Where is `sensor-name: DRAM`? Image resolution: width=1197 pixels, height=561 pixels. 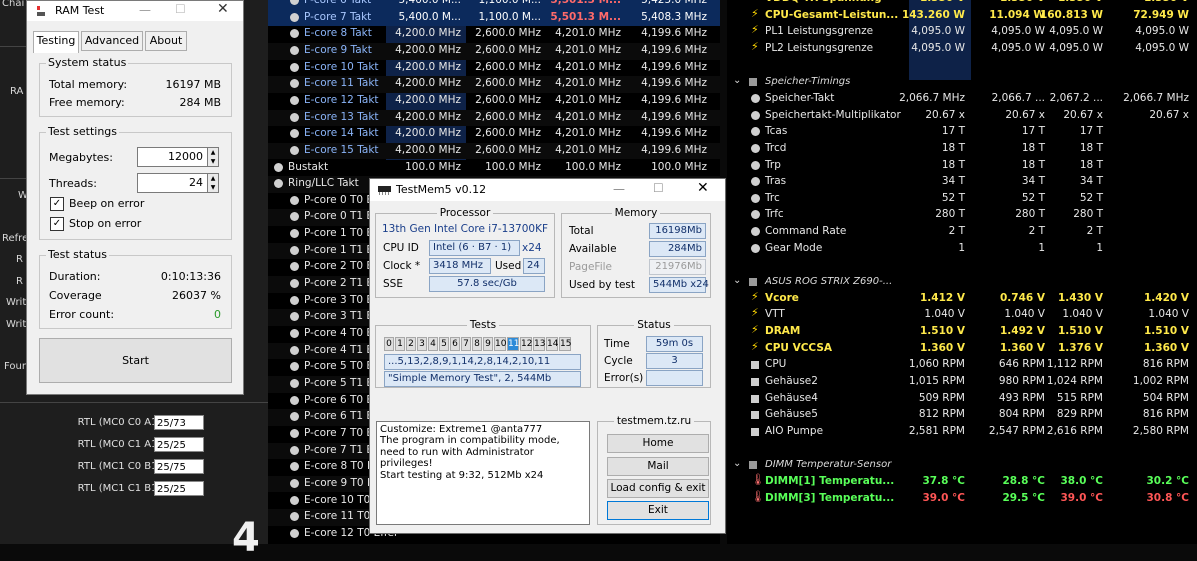 sensor-name: DRAM is located at coordinates (783, 331).